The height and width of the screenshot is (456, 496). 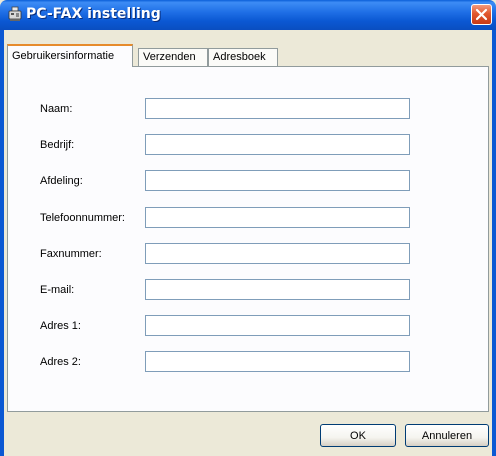 I want to click on naam-field, so click(x=277, y=108).